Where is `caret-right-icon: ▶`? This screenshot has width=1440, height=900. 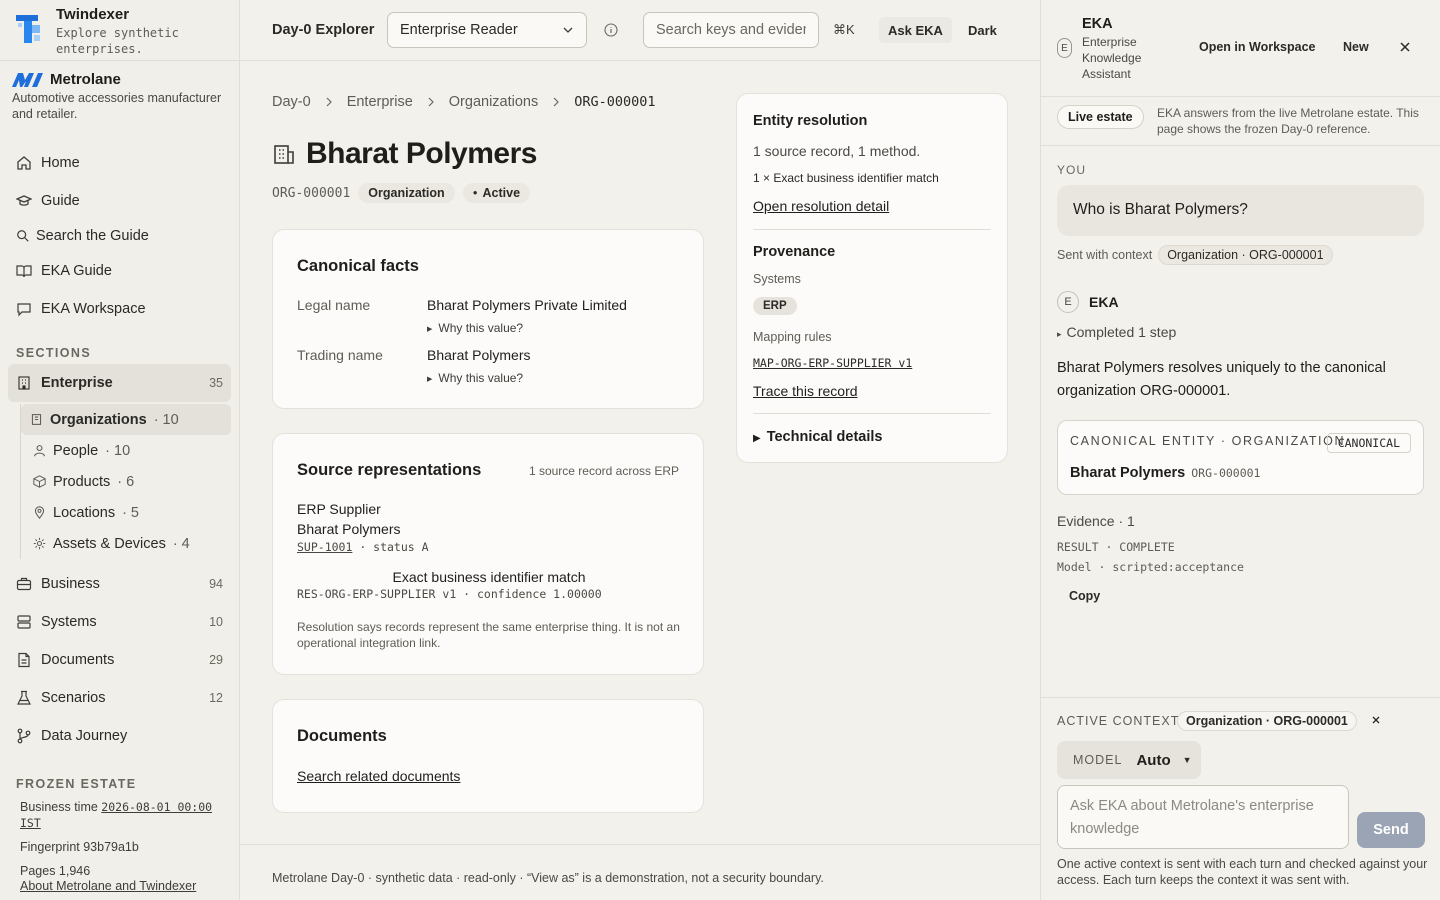 caret-right-icon: ▶ is located at coordinates (757, 438).